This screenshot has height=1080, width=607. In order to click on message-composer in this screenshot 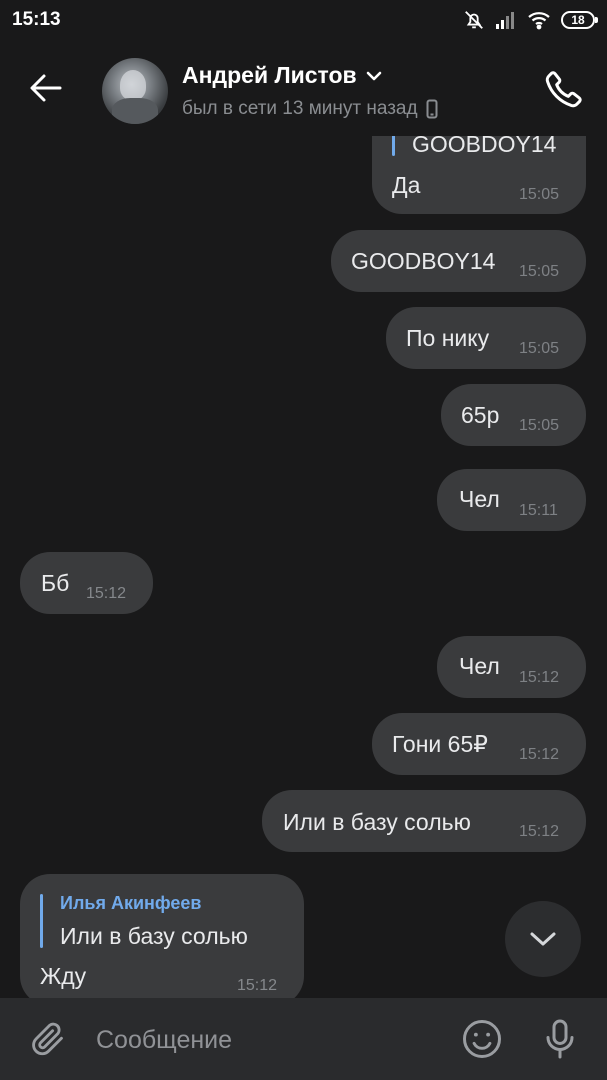, I will do `click(303, 1039)`.